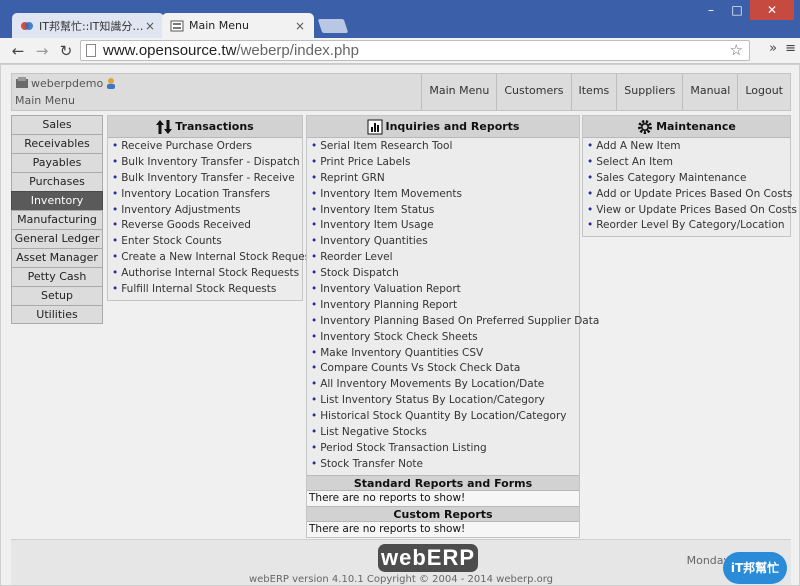 This screenshot has height=586, width=800. I want to click on top-menu-customers: Customers, so click(533, 92).